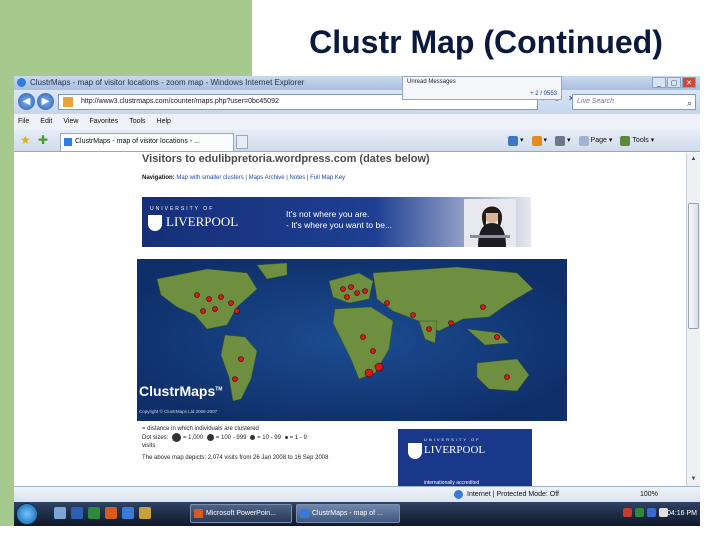  What do you see at coordinates (182, 209) in the screenshot?
I see `banner-university-word: UNIVERSITY OF` at bounding box center [182, 209].